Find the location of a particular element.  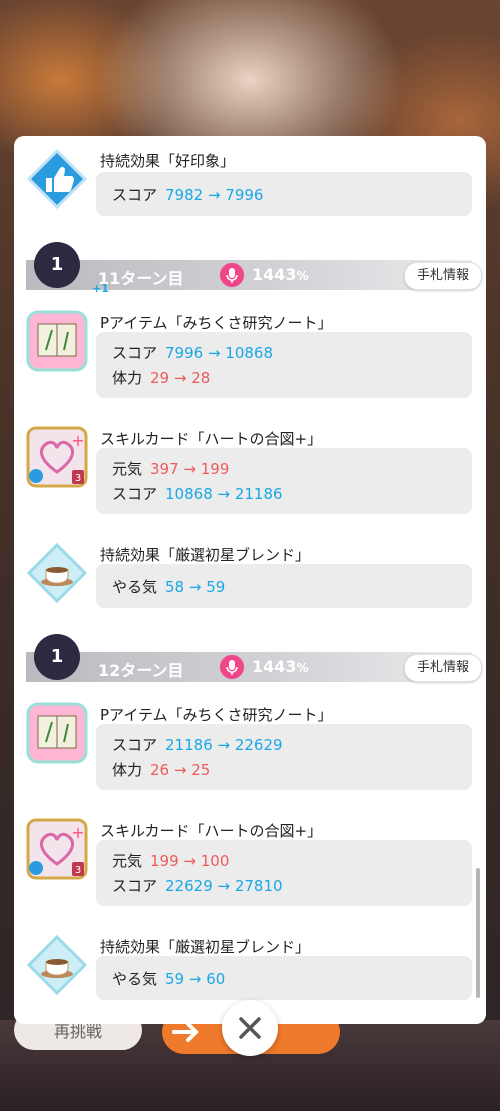

stat-box: スコア 7982 → 7996 is located at coordinates (284, 194).